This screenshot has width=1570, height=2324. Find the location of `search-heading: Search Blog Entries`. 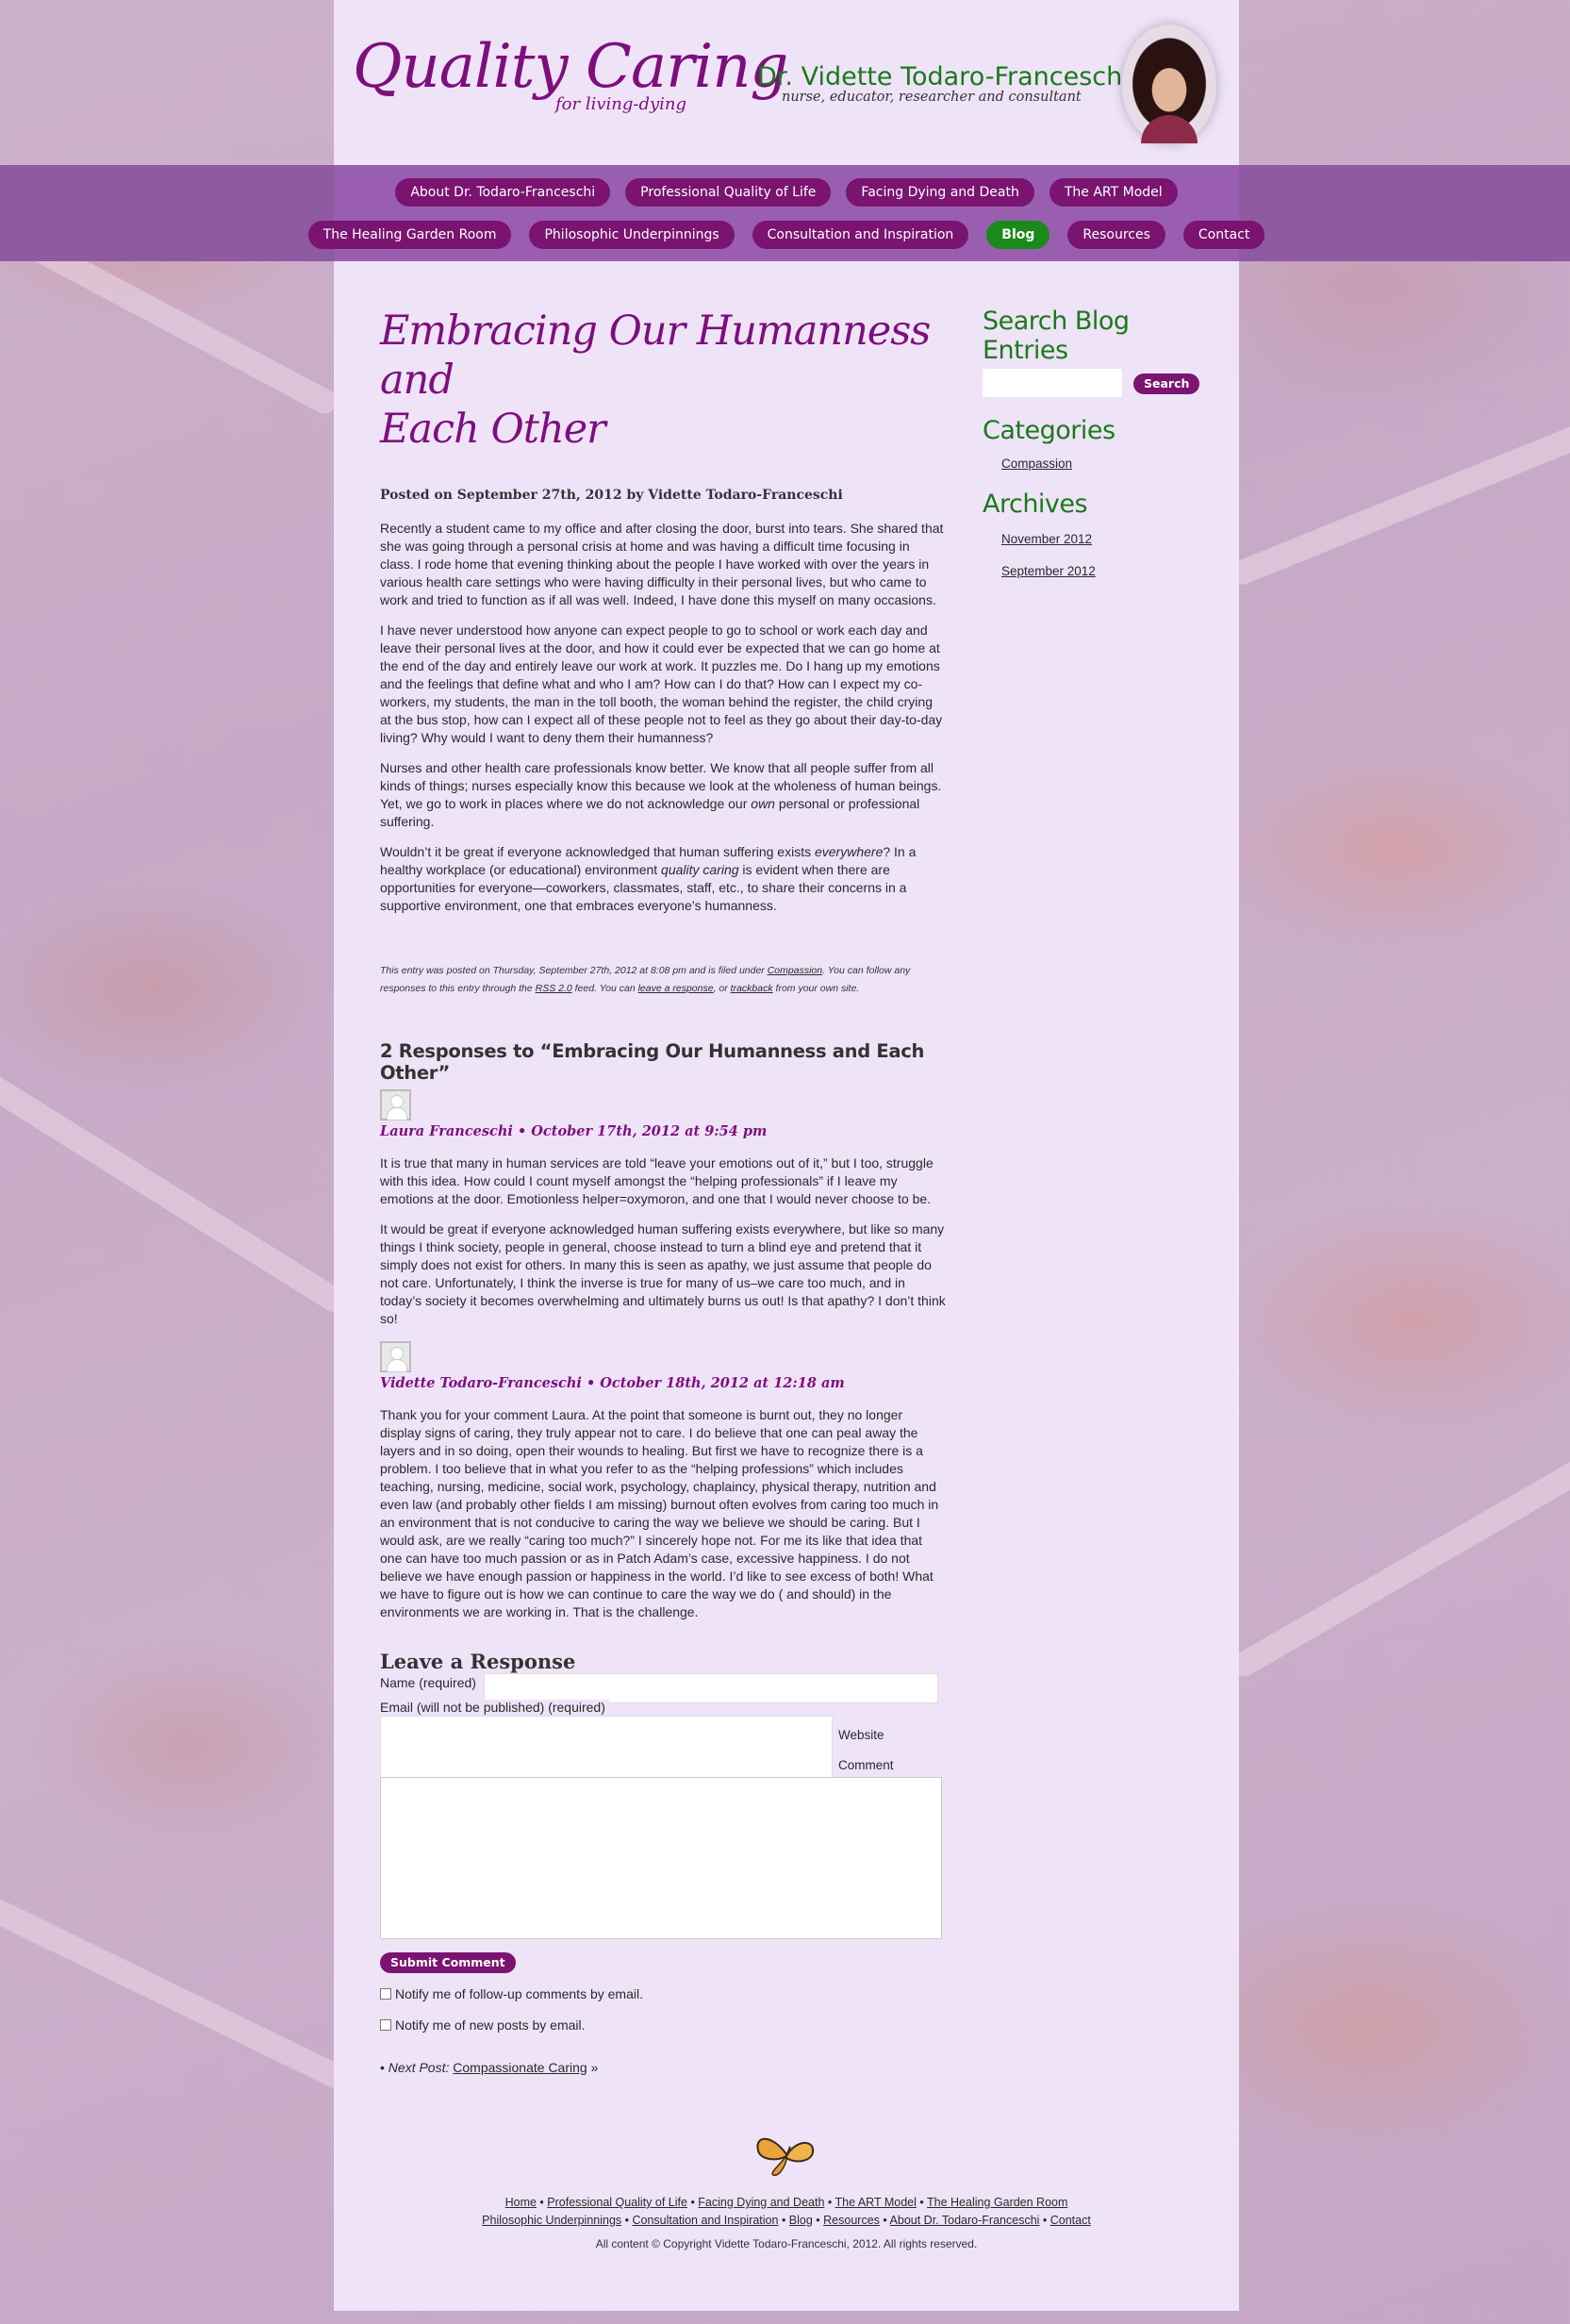

search-heading: Search Blog Entries is located at coordinates (1057, 336).